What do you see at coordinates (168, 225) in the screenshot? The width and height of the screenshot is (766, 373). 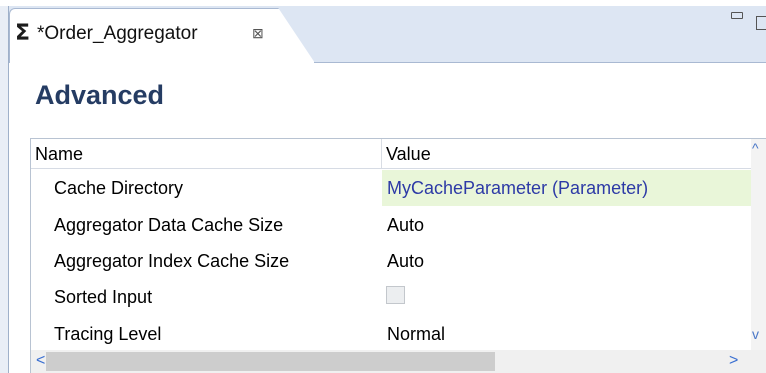 I see `property-name-aggregator-data-cache-size: Aggregator Data Cache Size` at bounding box center [168, 225].